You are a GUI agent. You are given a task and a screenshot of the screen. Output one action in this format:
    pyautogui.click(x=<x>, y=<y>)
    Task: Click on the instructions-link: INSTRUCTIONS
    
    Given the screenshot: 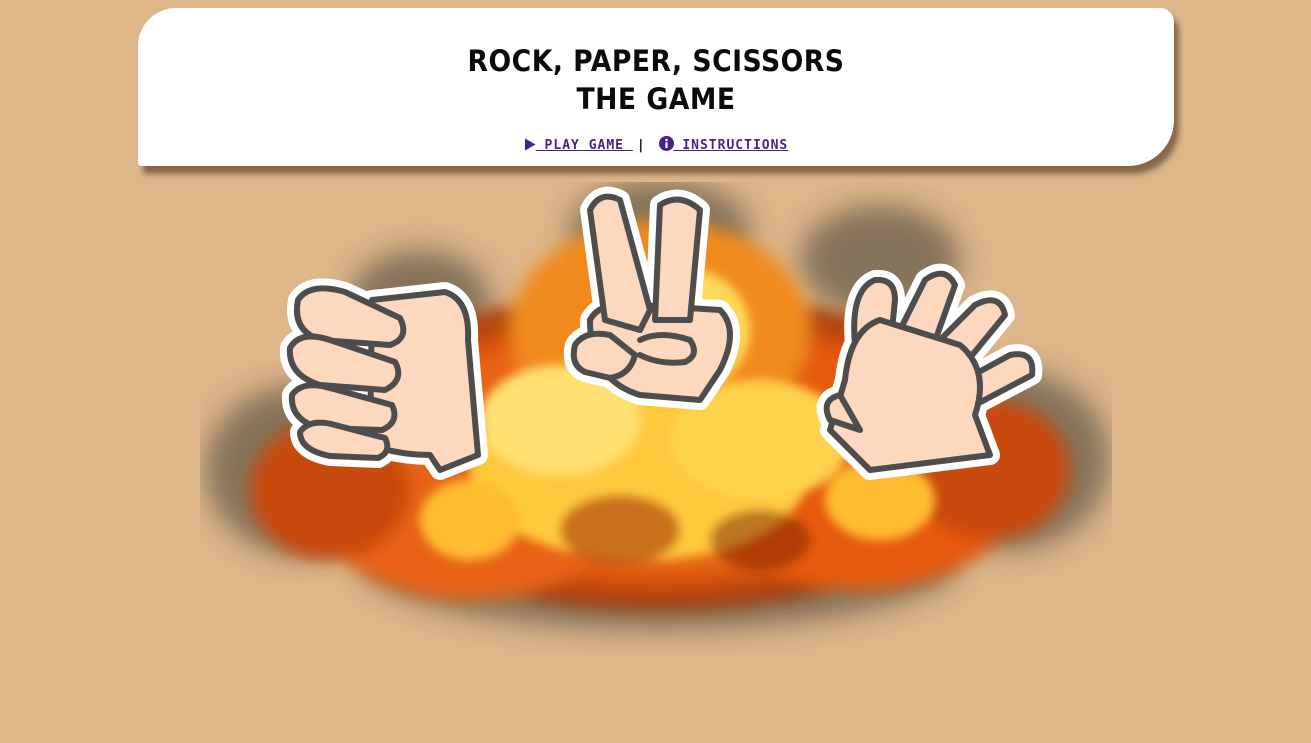 What is the action you would take?
    pyautogui.click(x=723, y=144)
    